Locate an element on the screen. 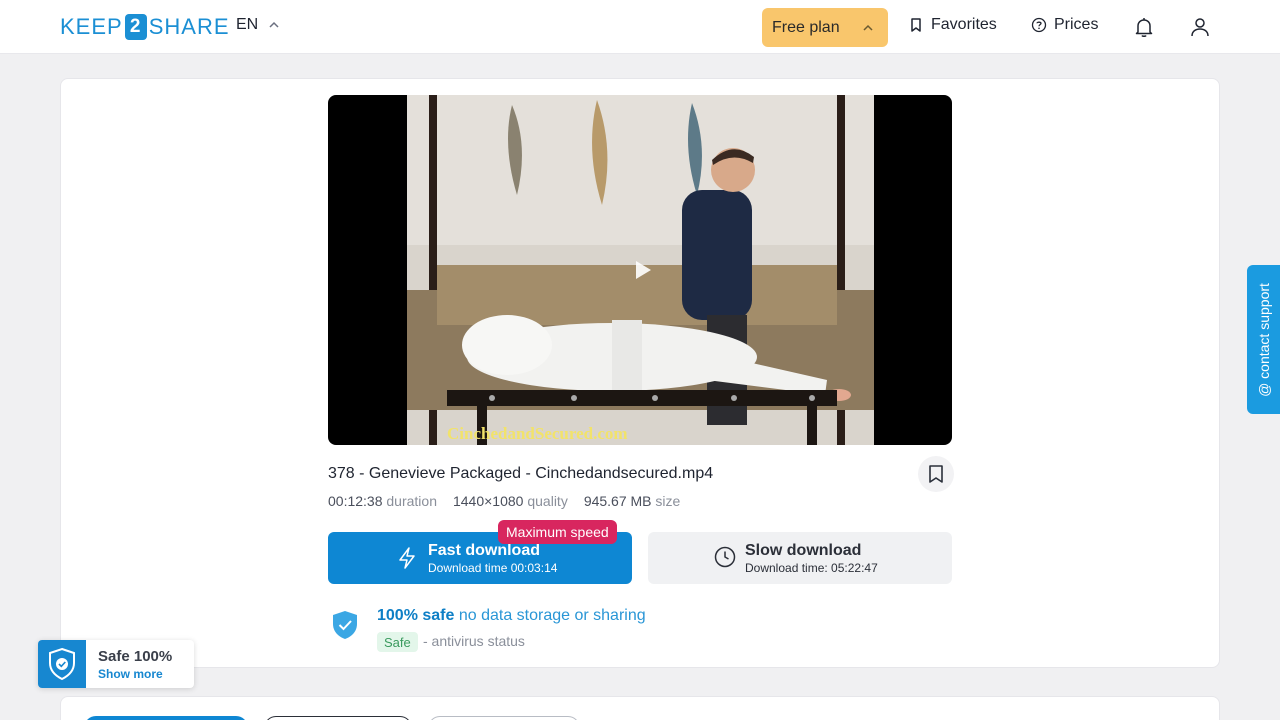 The height and width of the screenshot is (720, 1280). prices-link: Prices is located at coordinates (1064, 25).